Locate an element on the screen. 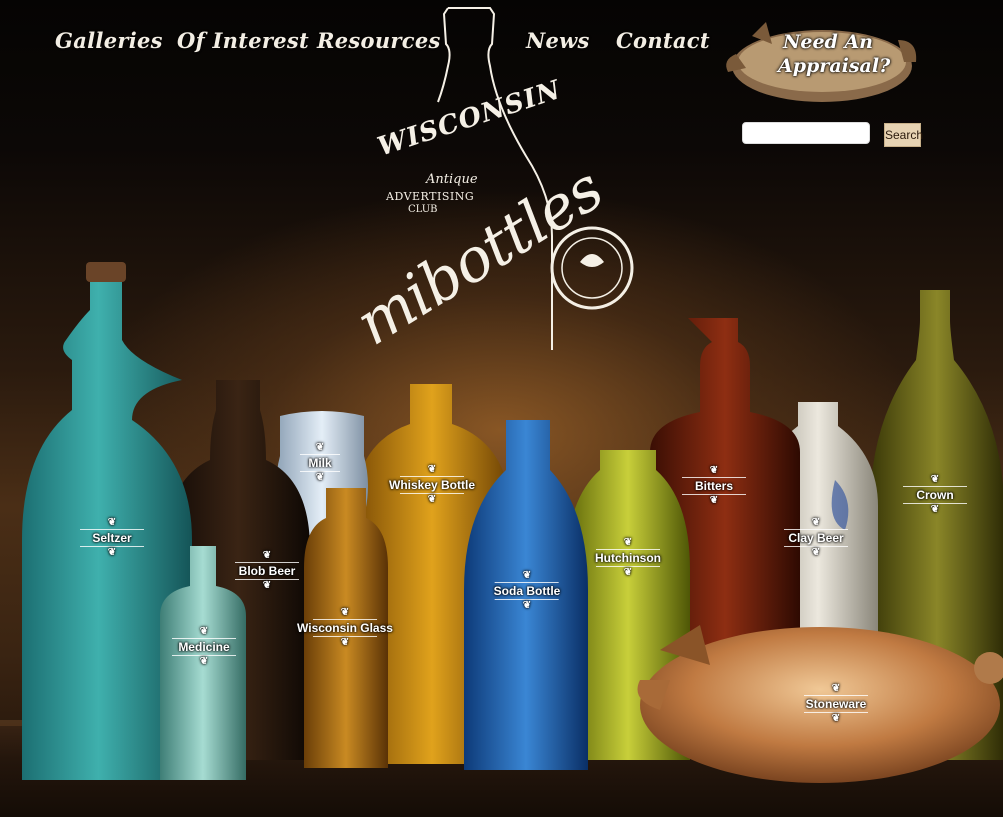 This screenshot has height=817, width=1003. link-bitters: ❦ Bitters ❦ is located at coordinates (714, 486).